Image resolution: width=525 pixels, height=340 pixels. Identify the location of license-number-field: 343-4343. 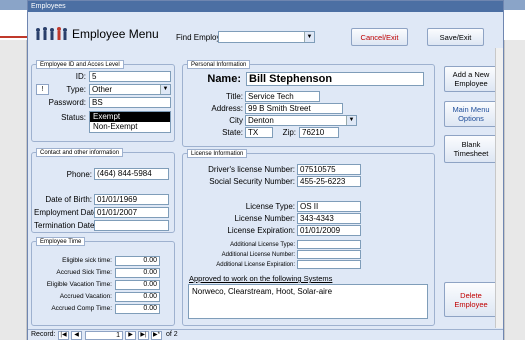
(329, 218).